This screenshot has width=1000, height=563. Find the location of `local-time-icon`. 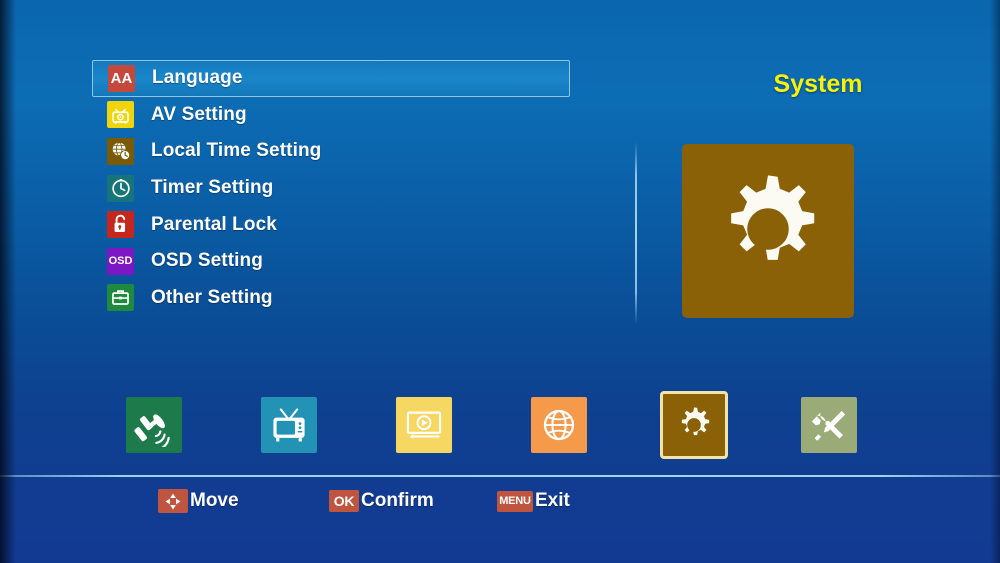

local-time-icon is located at coordinates (120, 151).